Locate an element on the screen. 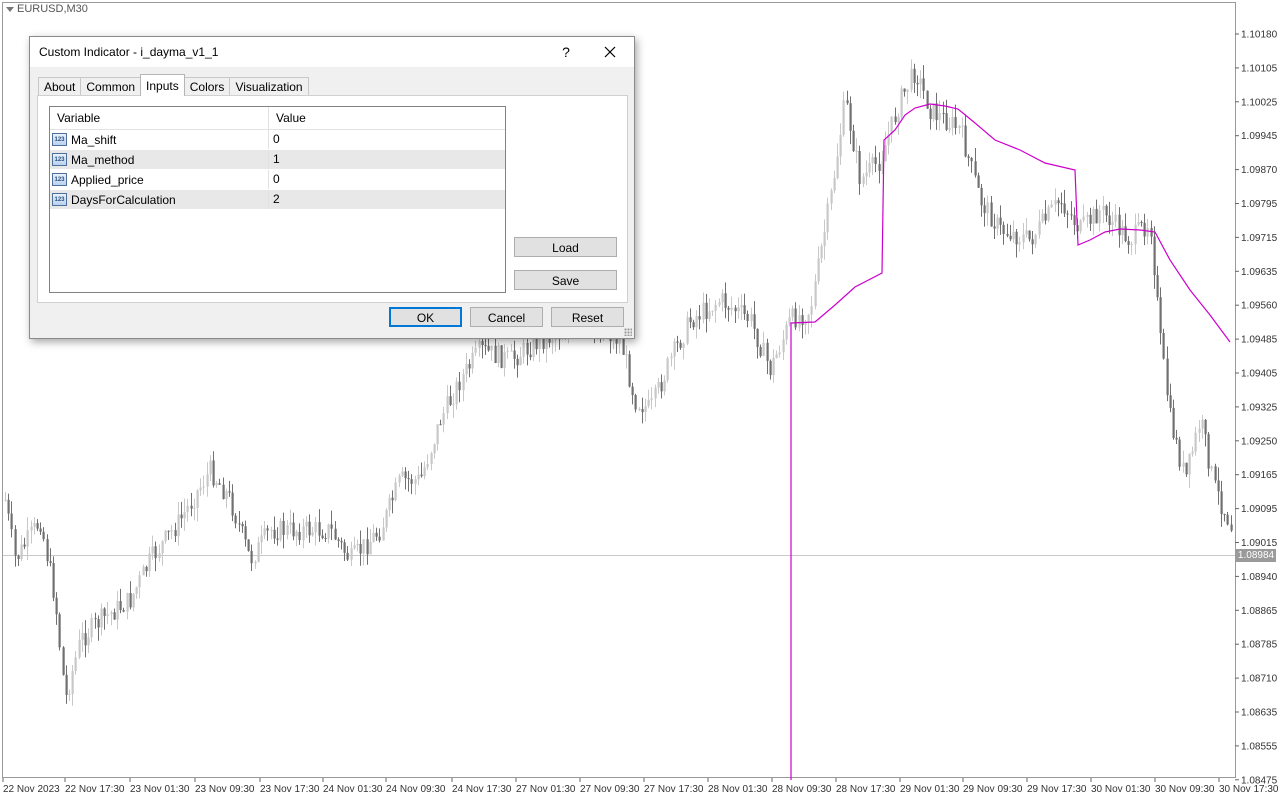  table-row: 123 Applied_price 0 is located at coordinates (277, 180).